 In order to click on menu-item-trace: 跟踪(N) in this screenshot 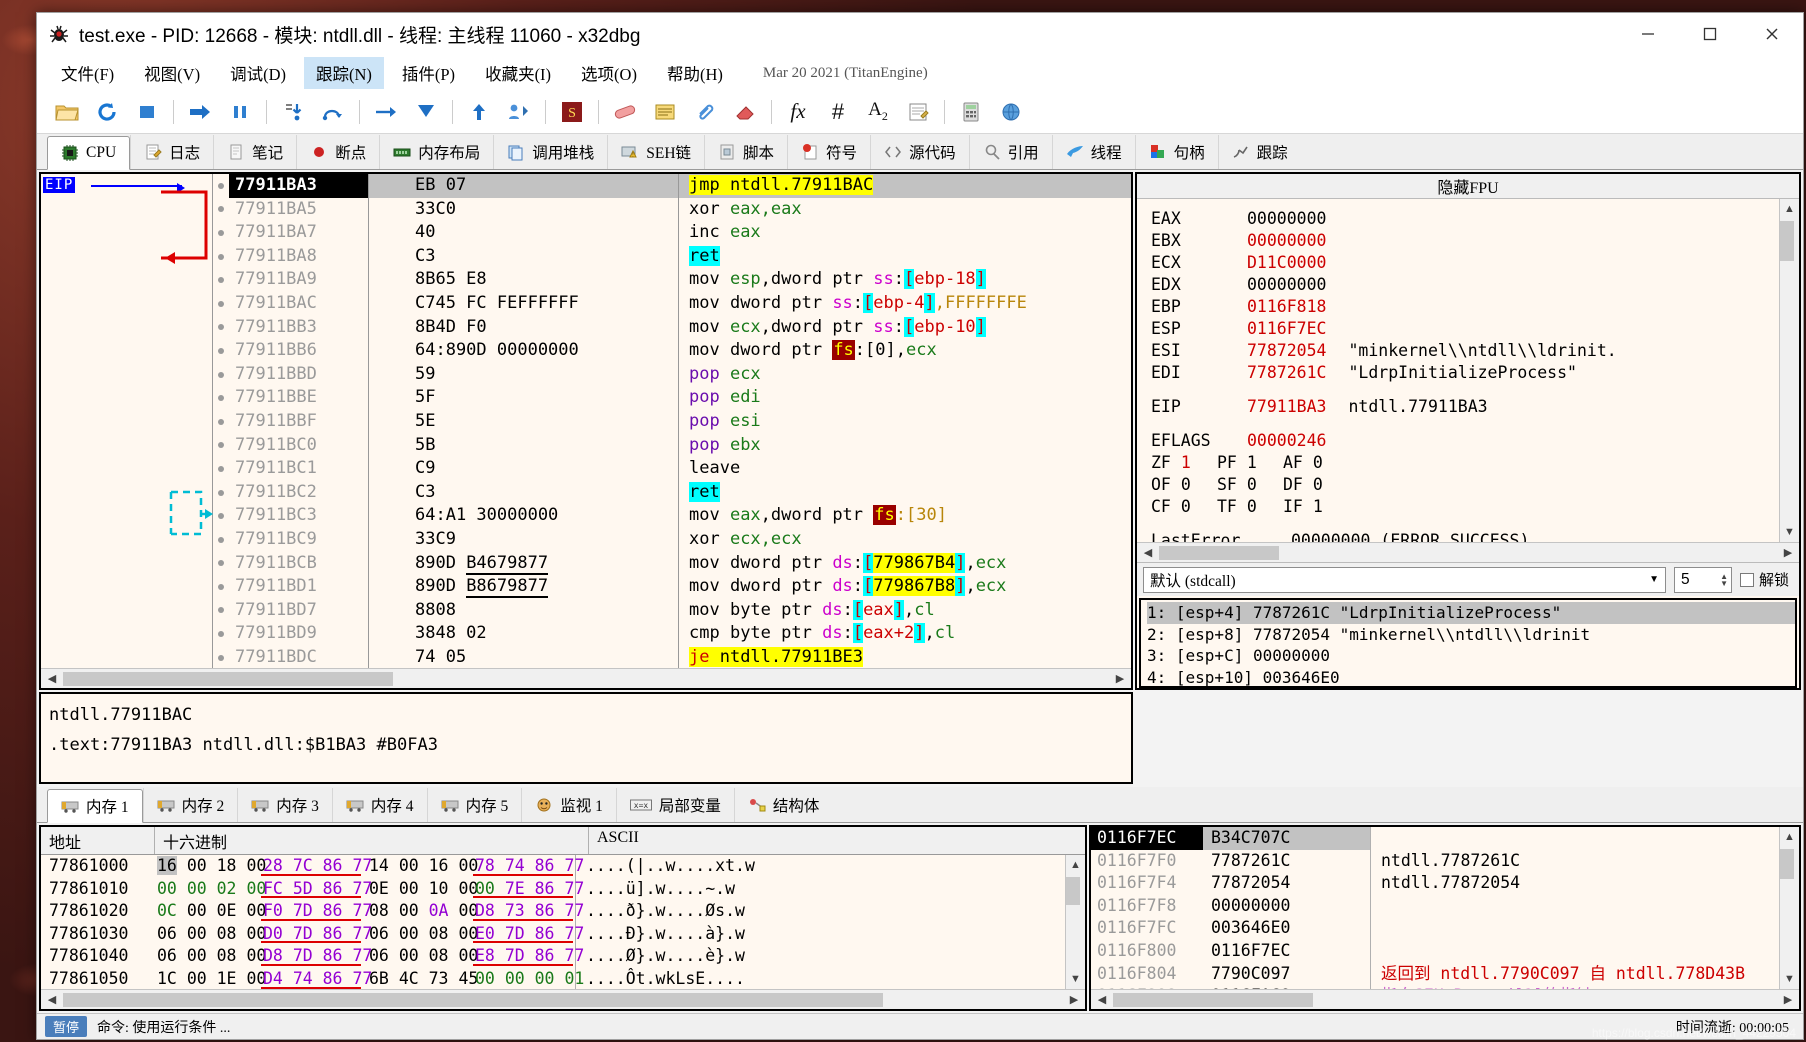, I will do `click(343, 73)`.